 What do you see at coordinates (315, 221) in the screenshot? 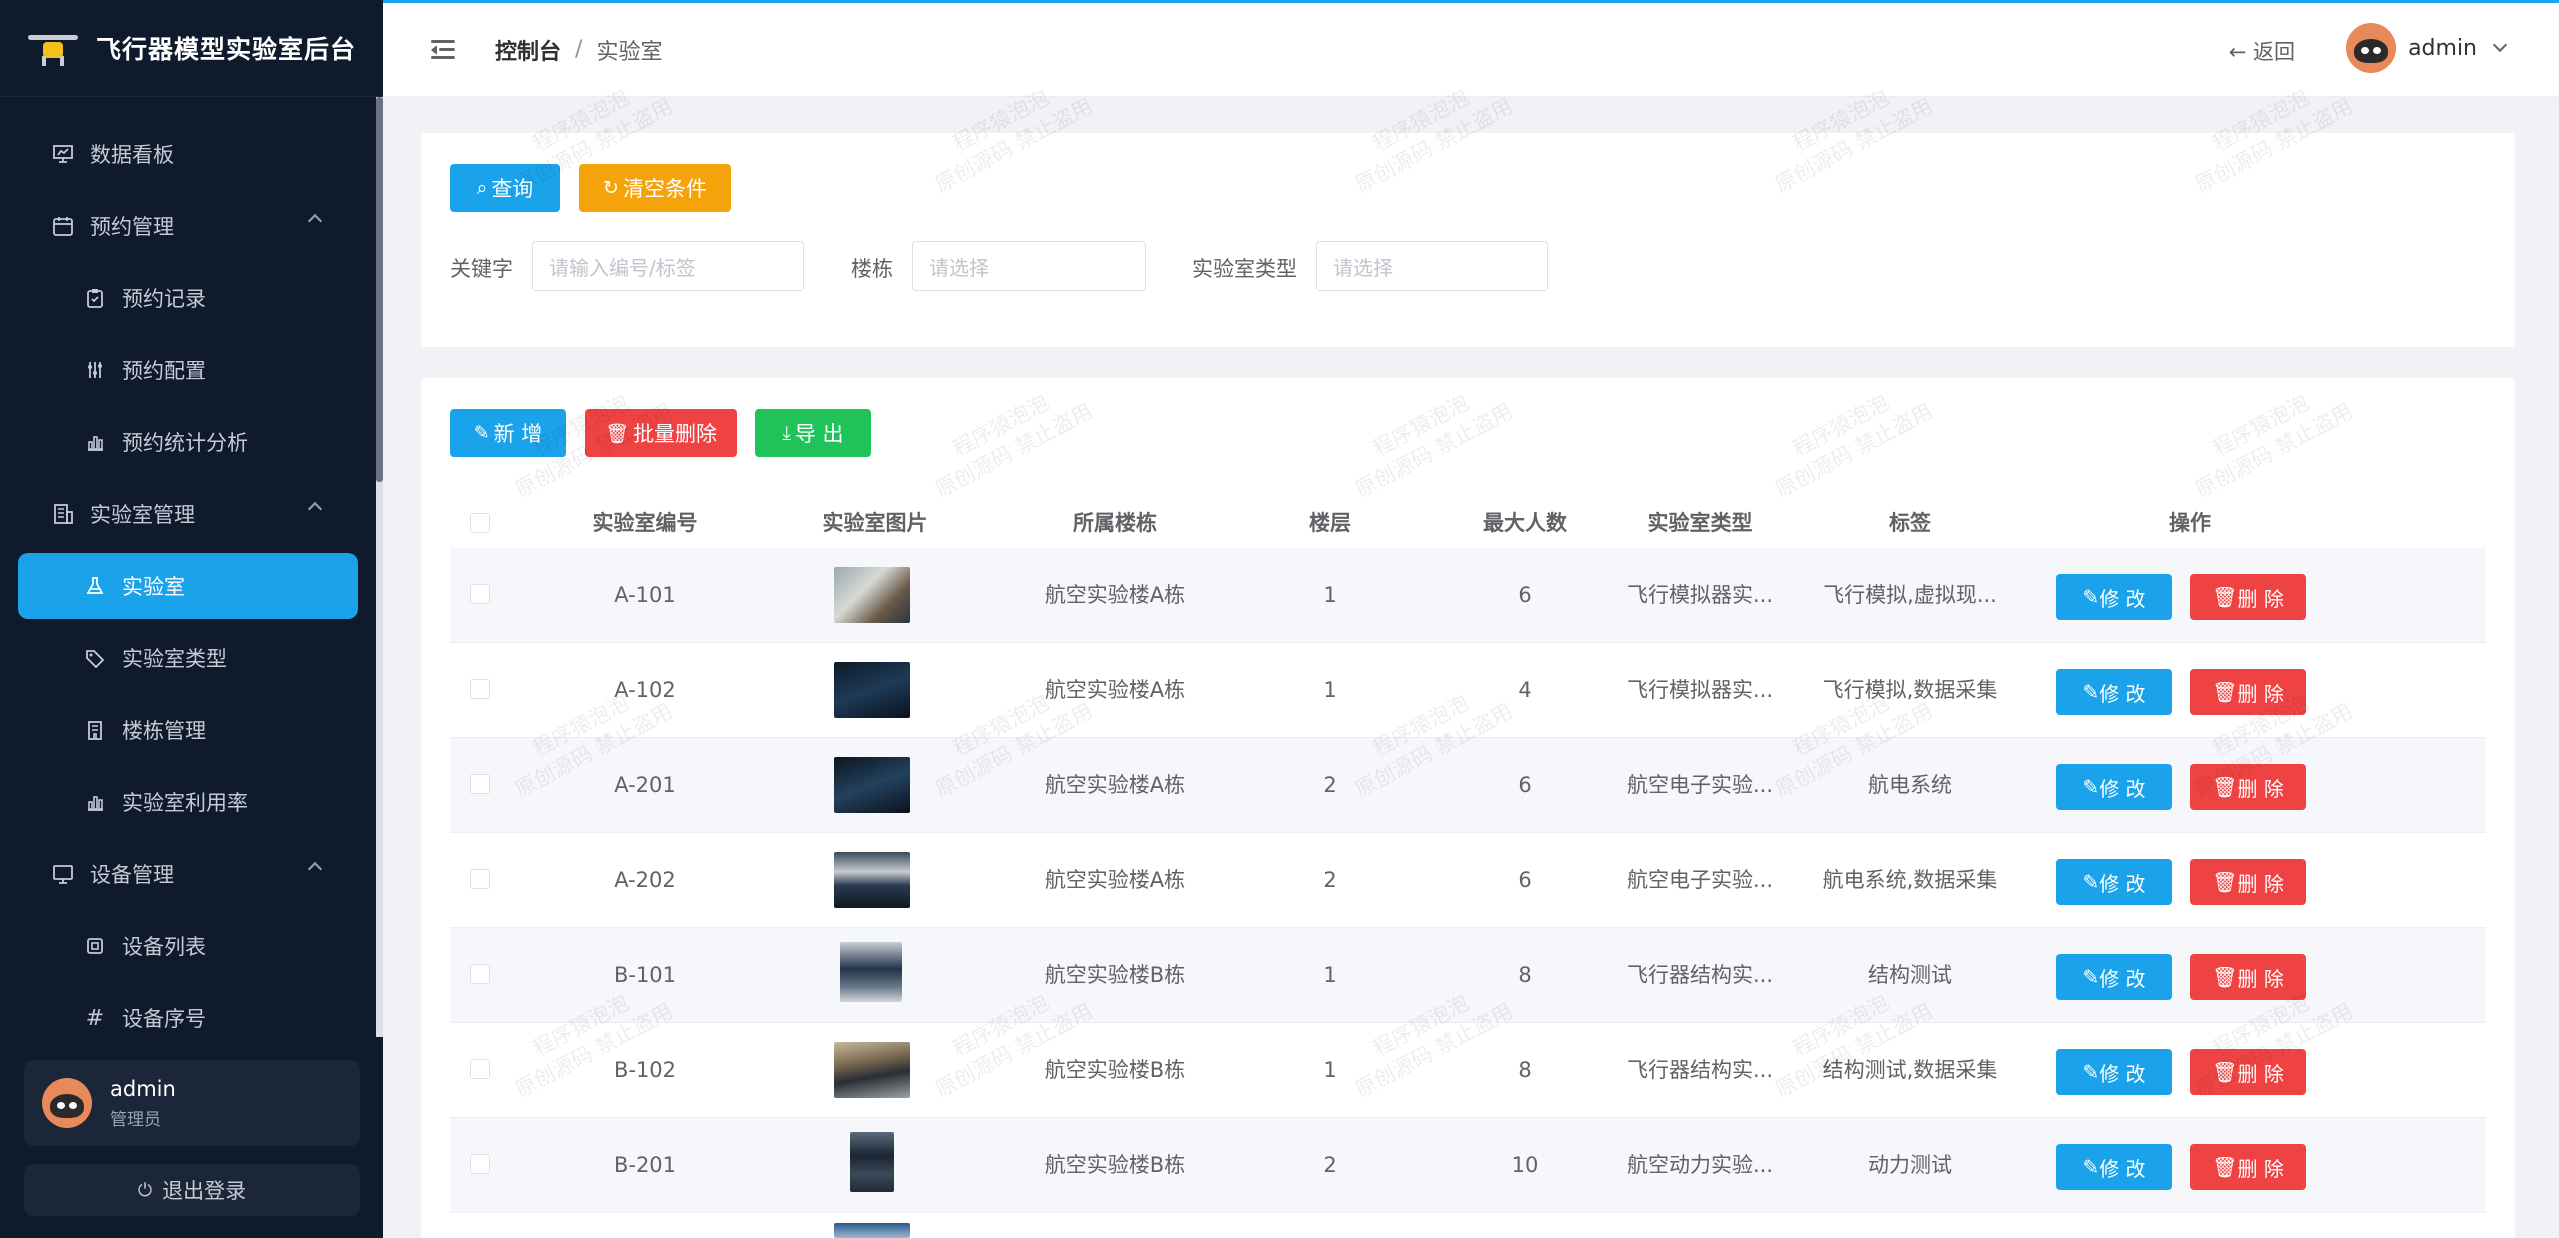
I see `chevron-up-icon` at bounding box center [315, 221].